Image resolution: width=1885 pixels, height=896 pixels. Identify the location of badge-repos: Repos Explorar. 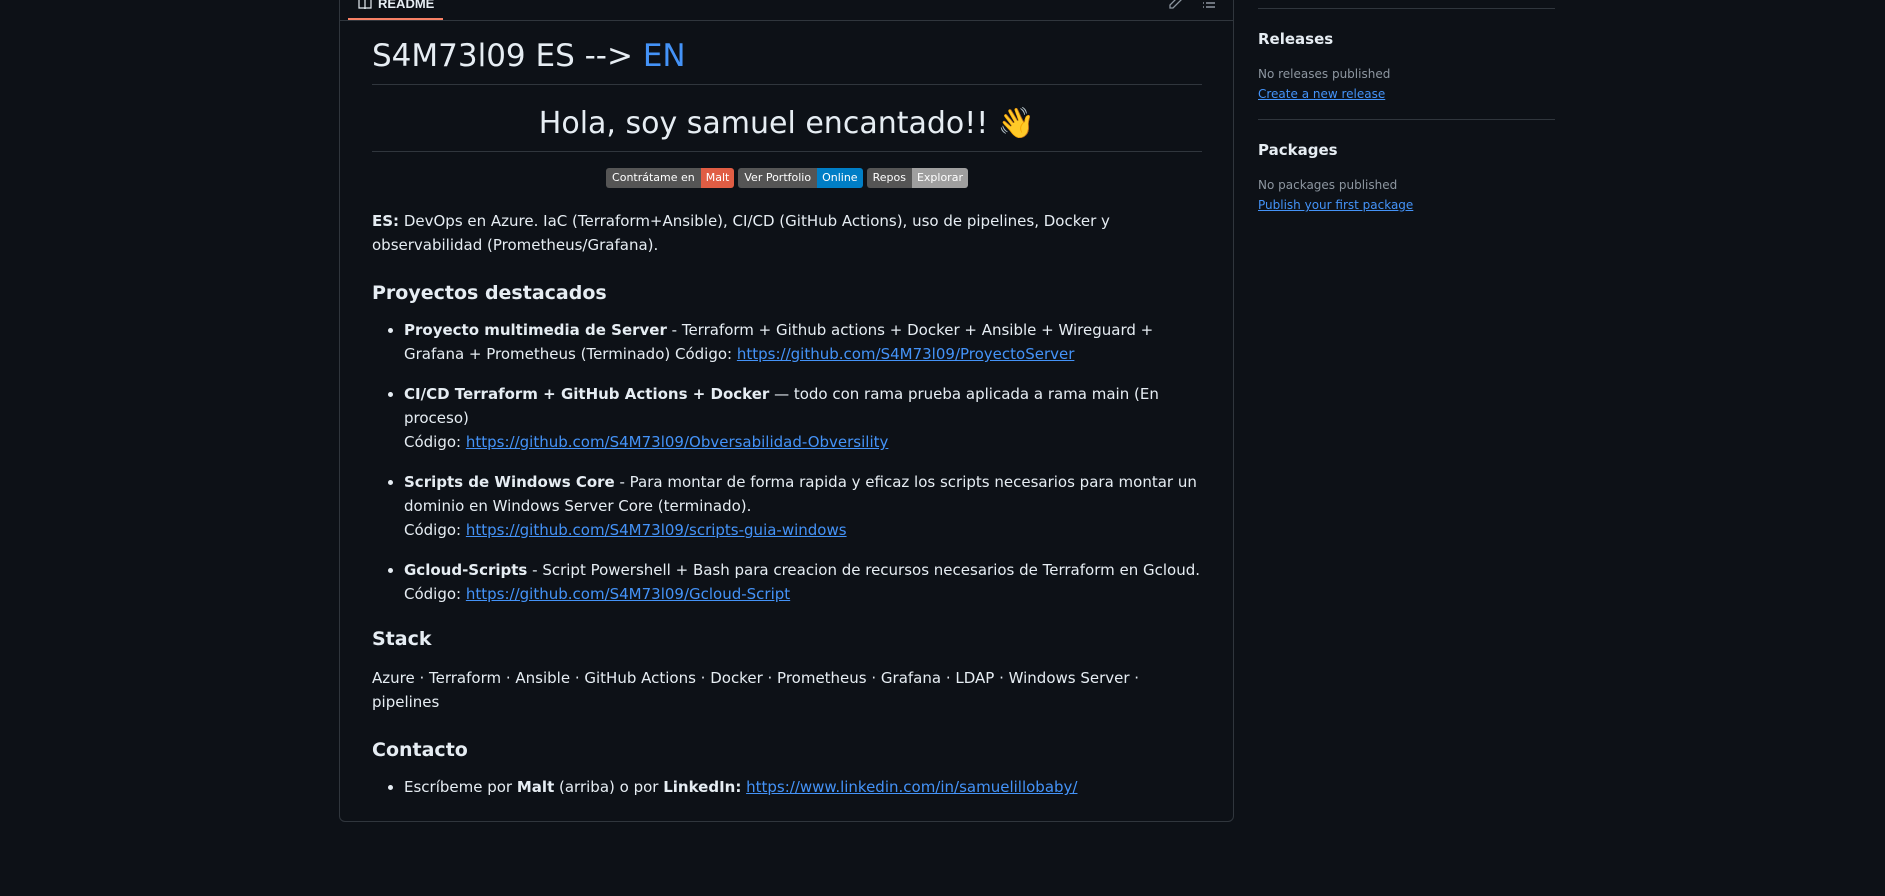
(917, 178).